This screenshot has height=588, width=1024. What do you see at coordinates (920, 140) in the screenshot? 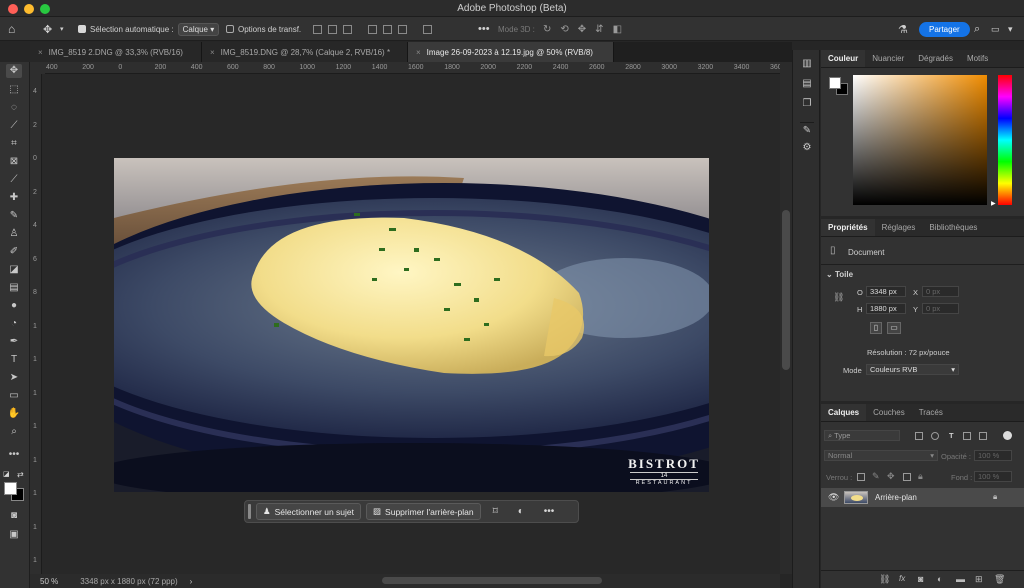
I see `color-field` at bounding box center [920, 140].